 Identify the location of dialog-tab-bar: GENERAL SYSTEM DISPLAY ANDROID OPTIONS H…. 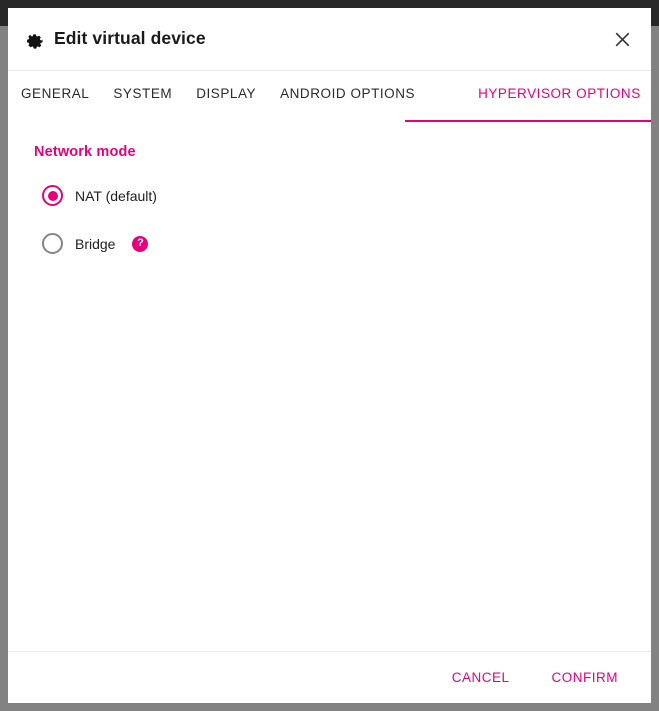
(329, 96).